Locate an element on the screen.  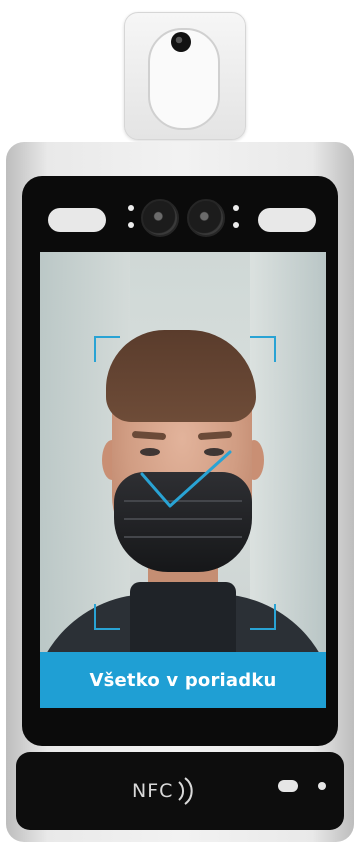
nfc-label: NFC is located at coordinates (153, 791).